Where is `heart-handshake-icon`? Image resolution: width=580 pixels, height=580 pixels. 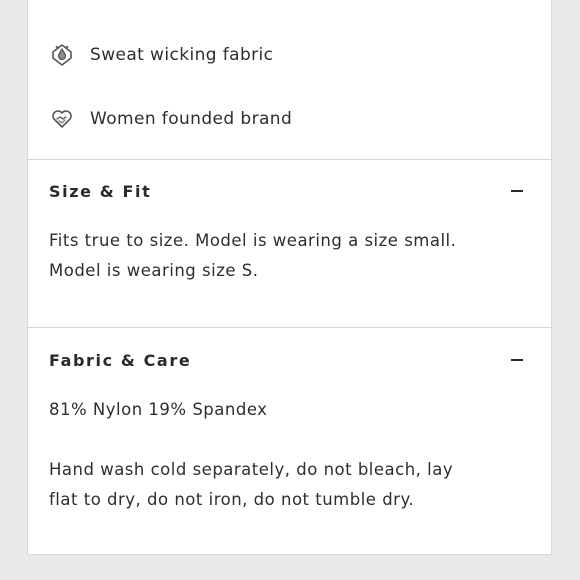
heart-handshake-icon is located at coordinates (62, 119).